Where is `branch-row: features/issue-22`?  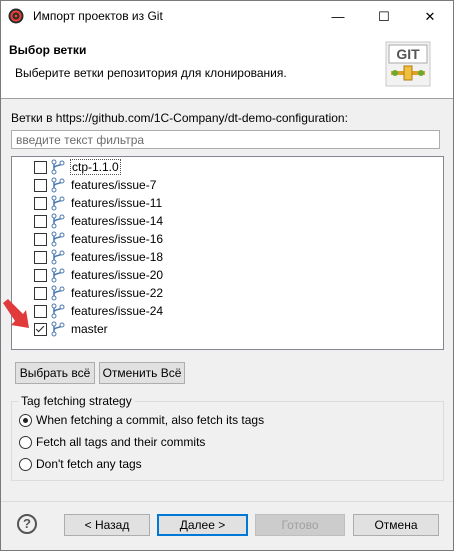
branch-row: features/issue-22 is located at coordinates (227, 293).